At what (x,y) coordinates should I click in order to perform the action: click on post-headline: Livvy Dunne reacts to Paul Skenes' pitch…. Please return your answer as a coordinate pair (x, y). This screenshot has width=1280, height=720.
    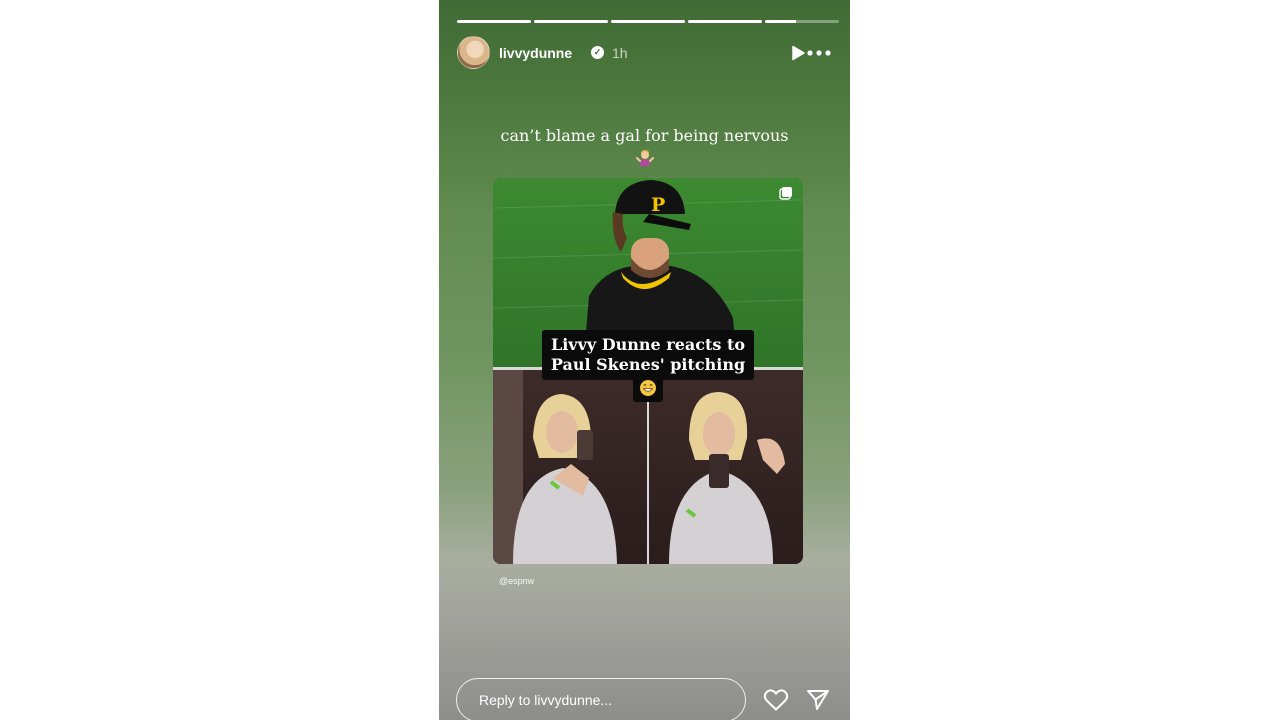
    Looking at the image, I should click on (648, 355).